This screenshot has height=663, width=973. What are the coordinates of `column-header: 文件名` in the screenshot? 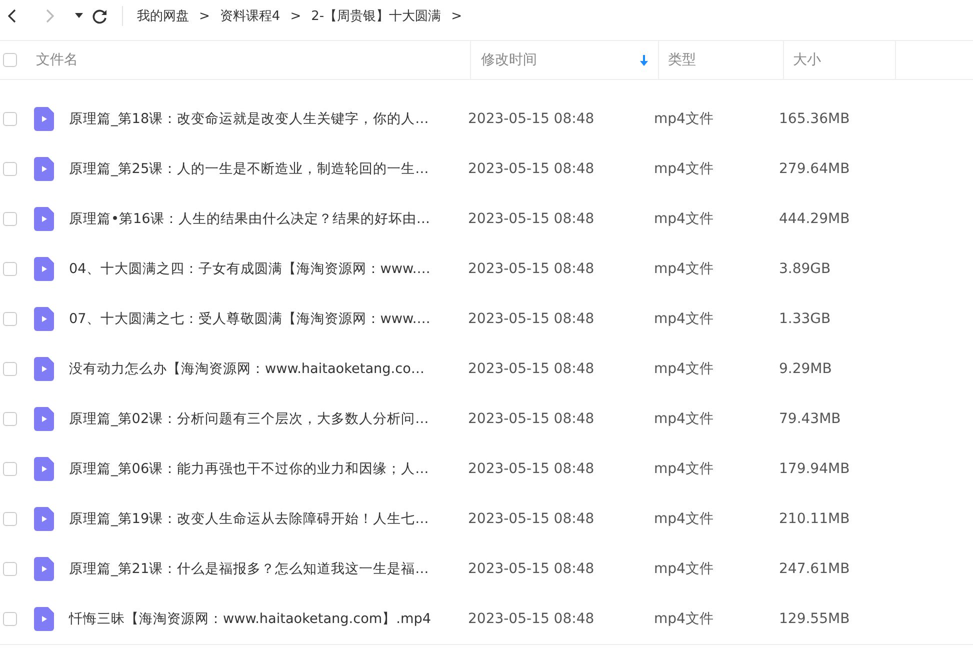 It's located at (244, 60).